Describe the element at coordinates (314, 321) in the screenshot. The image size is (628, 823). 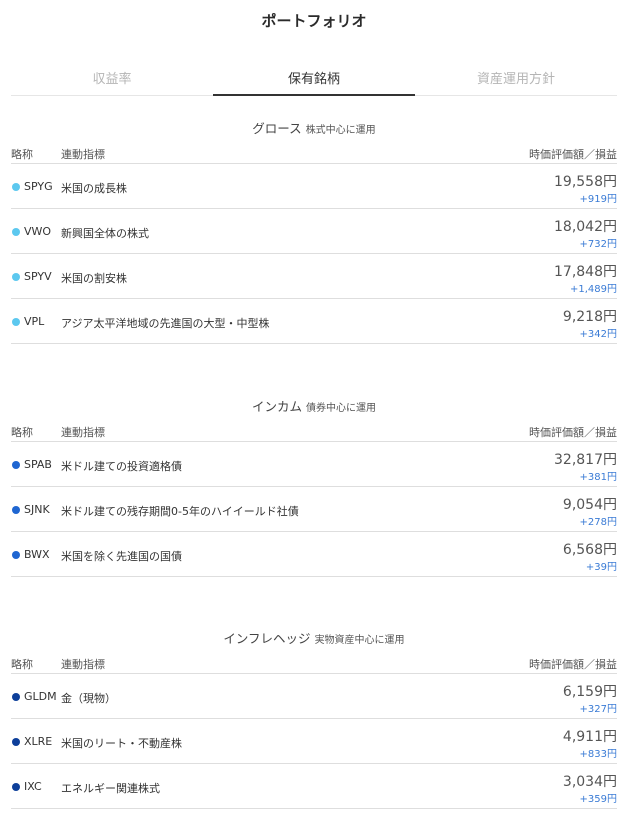
I see `holding-row-vpl: VPL アジア太平洋地域の先進国の大型・中型株 9,218円 +342円` at that location.